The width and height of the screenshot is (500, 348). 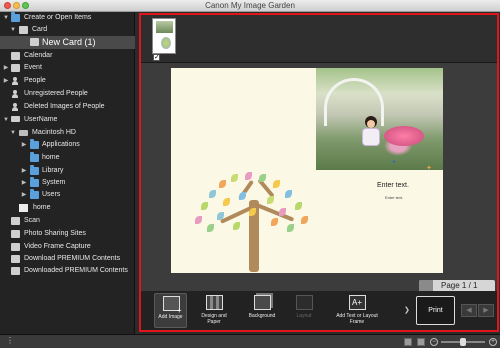 I want to click on page-thumbnail, so click(x=164, y=36).